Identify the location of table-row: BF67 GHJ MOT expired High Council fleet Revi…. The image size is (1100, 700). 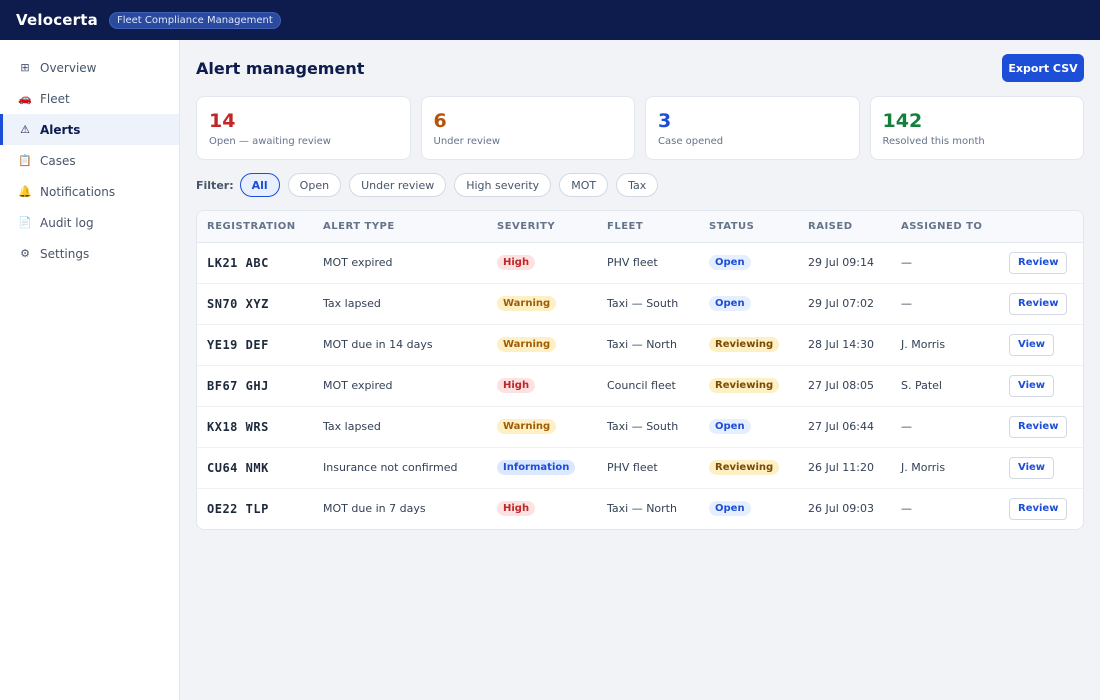
(640, 386).